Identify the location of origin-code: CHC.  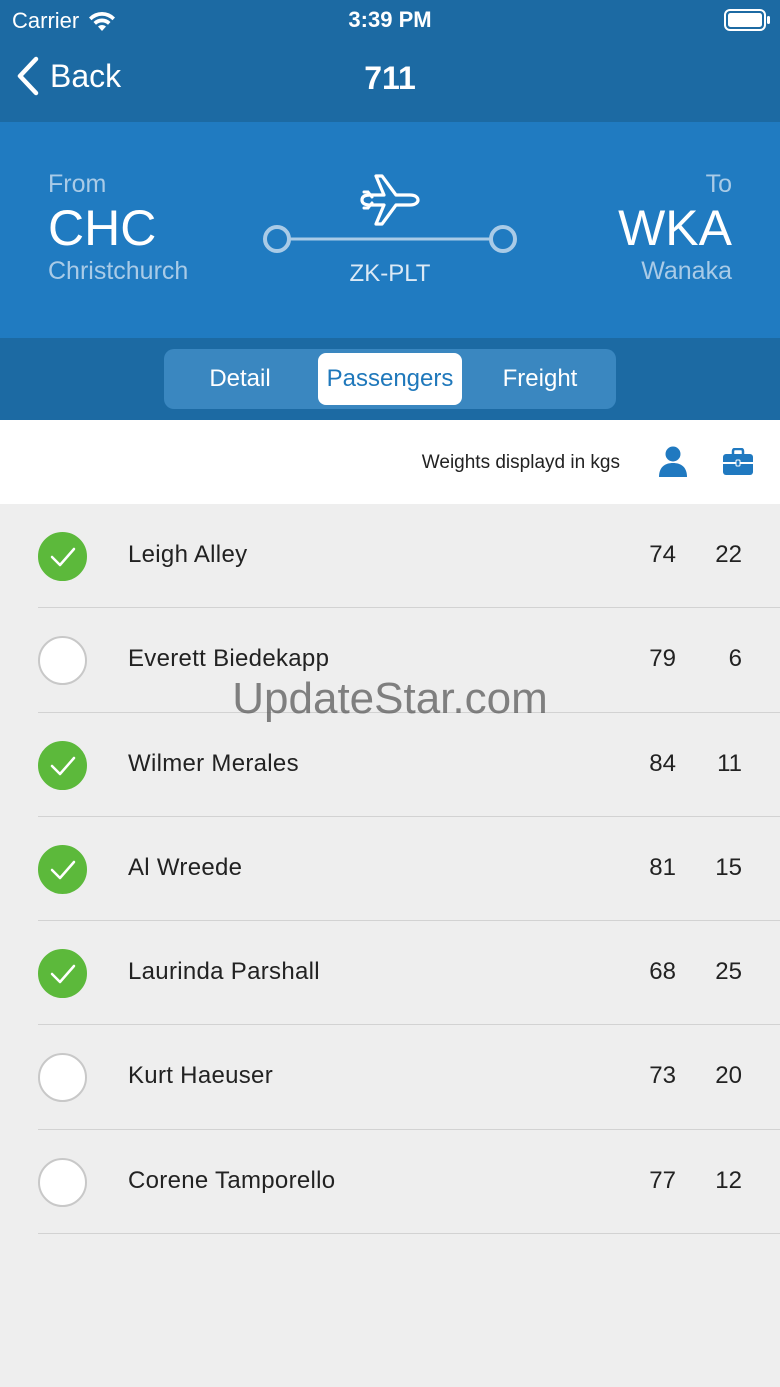
(102, 228).